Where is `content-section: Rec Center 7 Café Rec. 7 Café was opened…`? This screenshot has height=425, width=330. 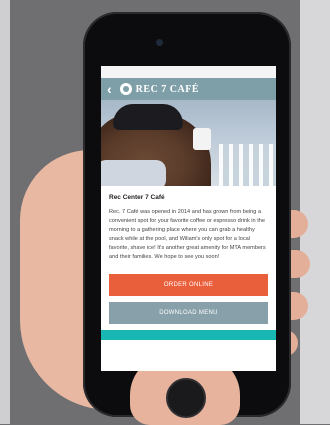 content-section: Rec Center 7 Café Rec. 7 Café was opened… is located at coordinates (188, 224).